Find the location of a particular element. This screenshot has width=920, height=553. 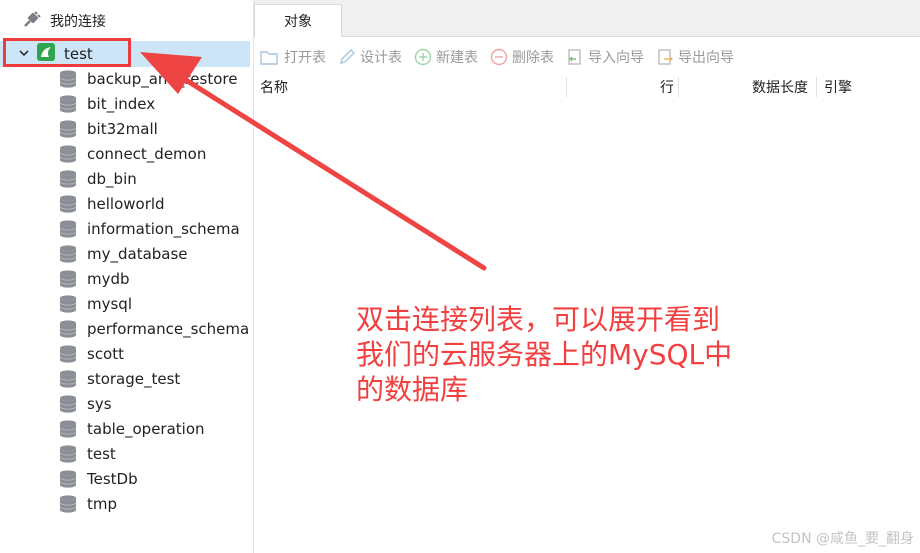

annotation-line: 双击连接列表，可以展开看到 is located at coordinates (538, 319).